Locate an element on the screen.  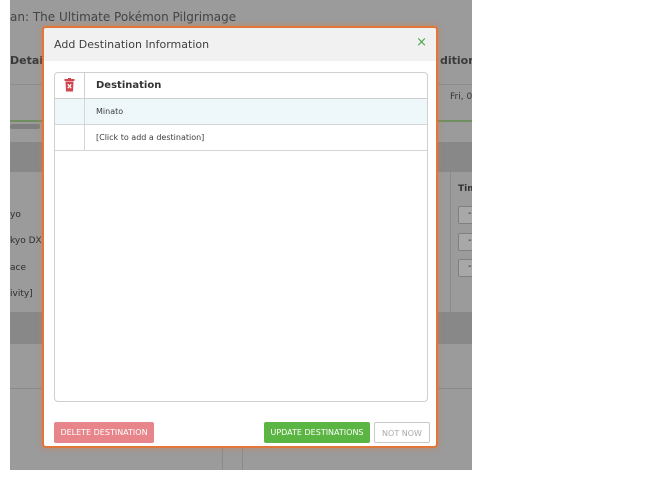
trip-title: an: The Ultimate Pokémon Pilgrimage is located at coordinates (123, 17).